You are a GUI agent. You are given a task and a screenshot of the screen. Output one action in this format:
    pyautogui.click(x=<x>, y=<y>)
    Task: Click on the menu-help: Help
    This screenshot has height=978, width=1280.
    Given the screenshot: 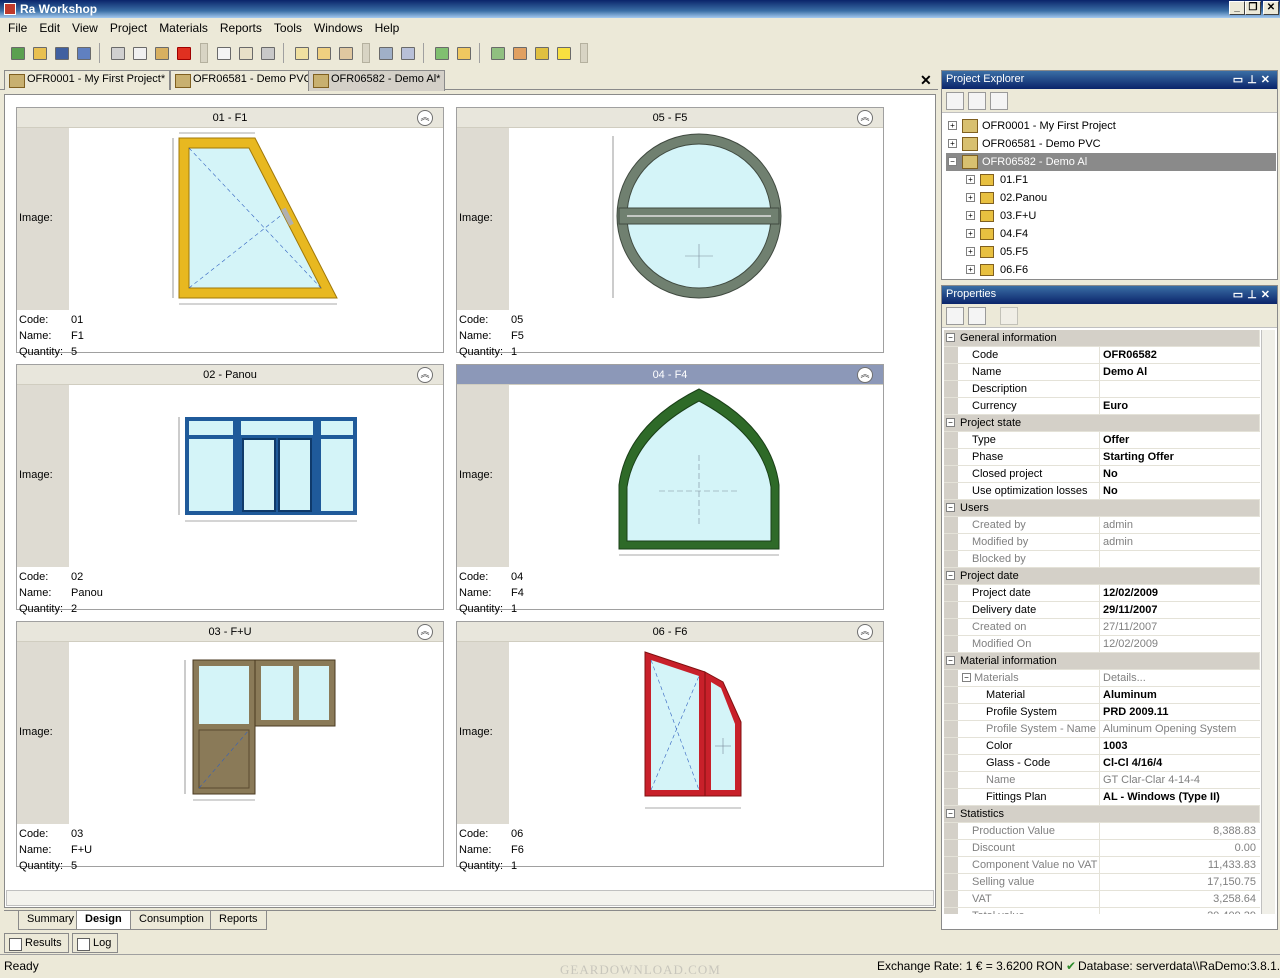 What is the action you would take?
    pyautogui.click(x=387, y=28)
    